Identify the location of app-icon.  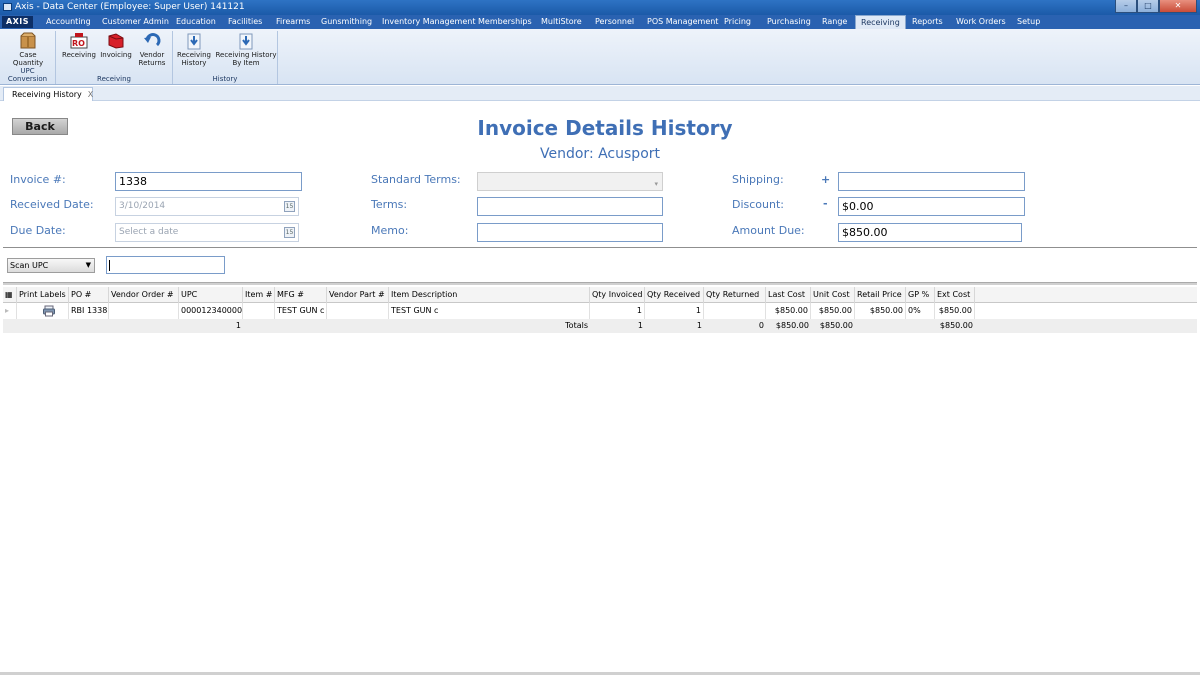
(7, 7).